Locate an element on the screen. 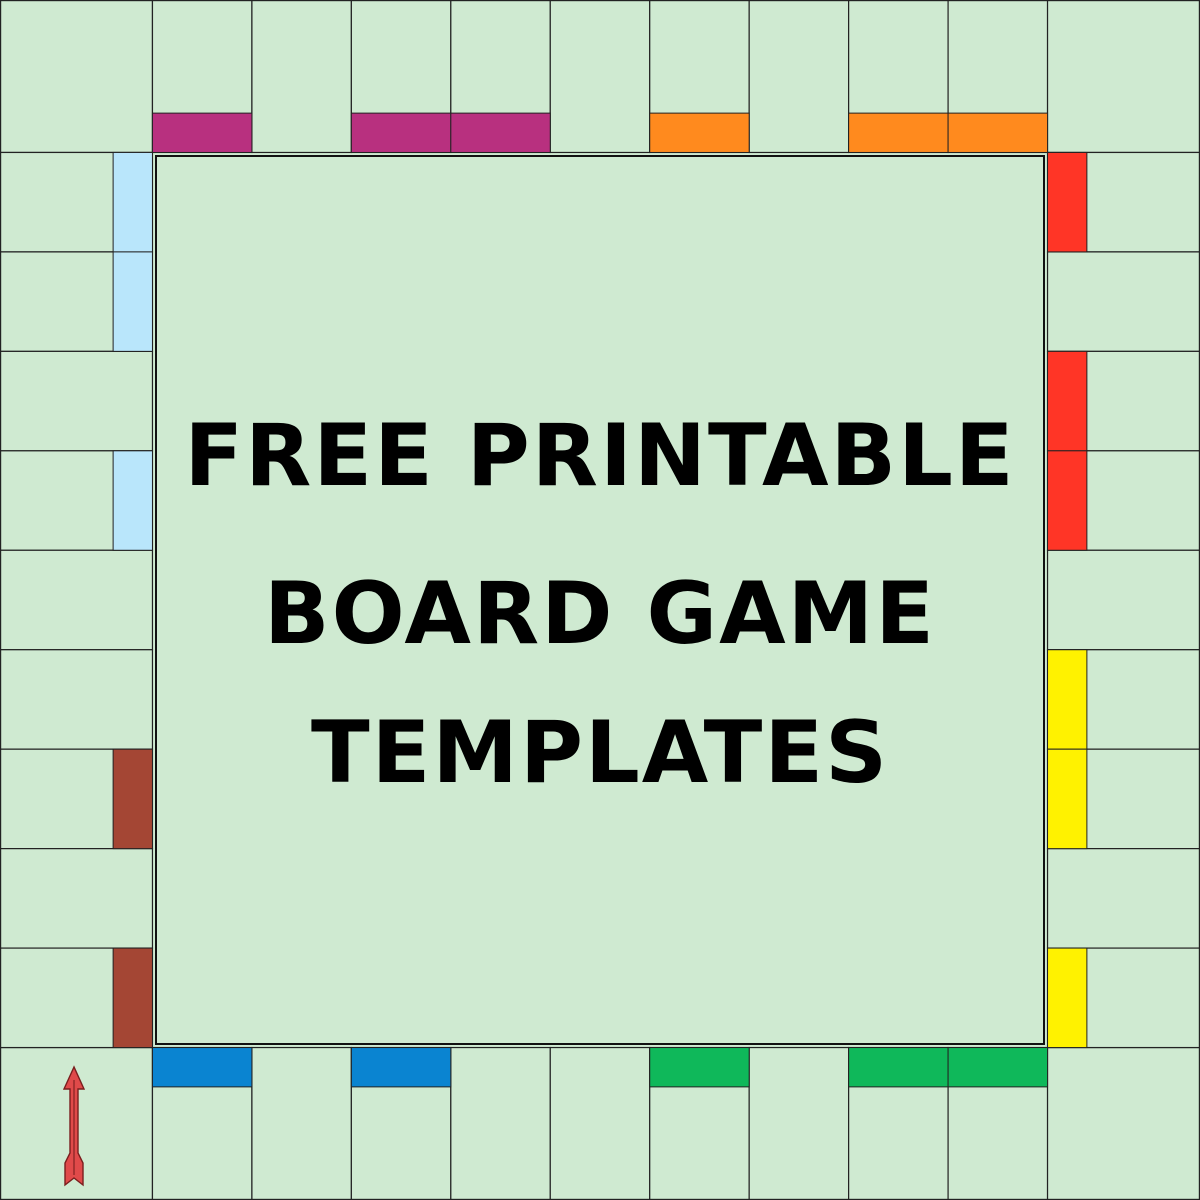 Image resolution: width=1200 pixels, height=1200 pixels. title-line-1: FREE PRINTABLE is located at coordinates (599, 456).